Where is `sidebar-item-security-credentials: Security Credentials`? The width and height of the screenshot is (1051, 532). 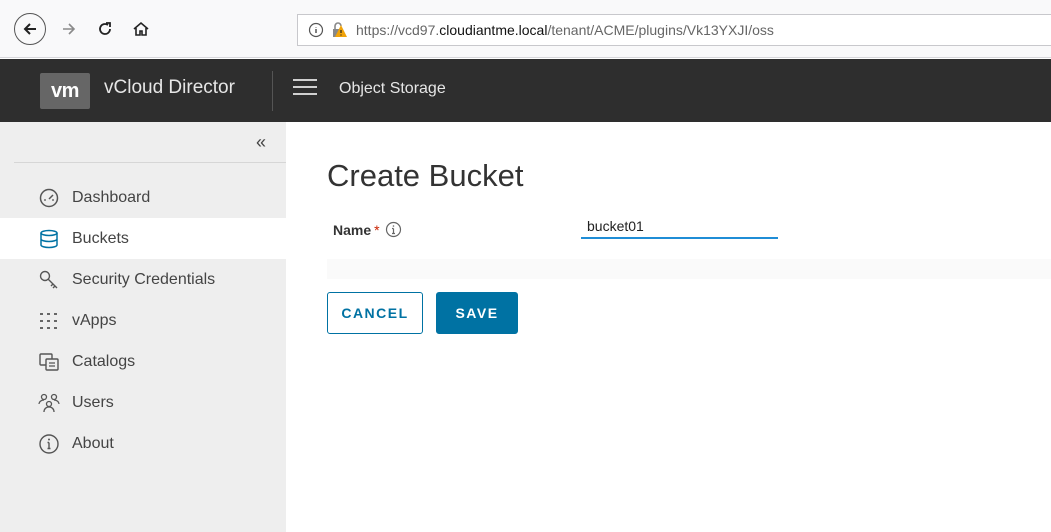
sidebar-item-security-credentials: Security Credentials is located at coordinates (143, 279).